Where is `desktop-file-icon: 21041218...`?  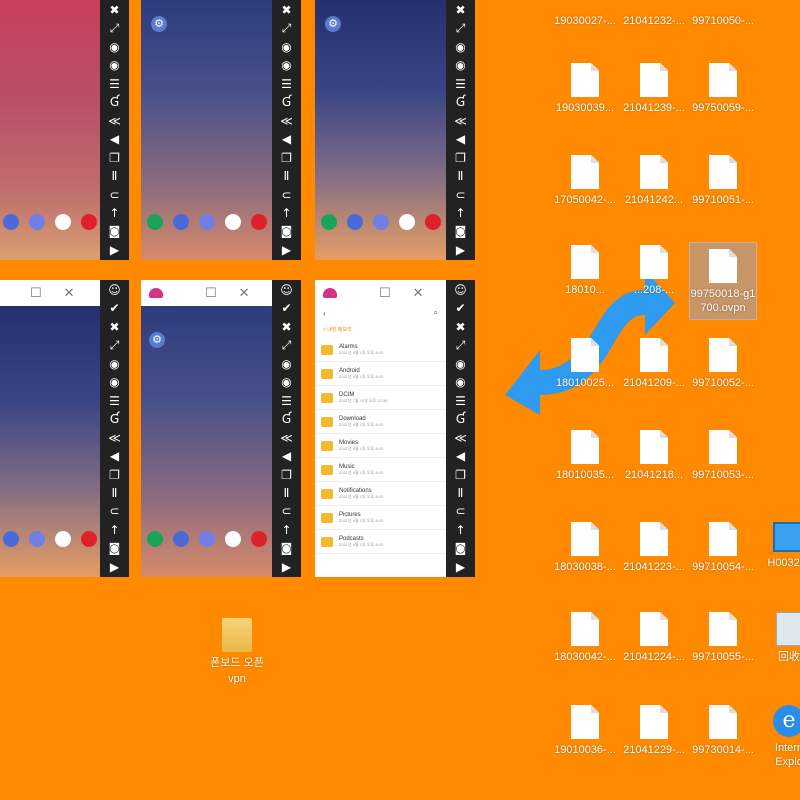
desktop-file-icon: 21041218... is located at coordinates (654, 456).